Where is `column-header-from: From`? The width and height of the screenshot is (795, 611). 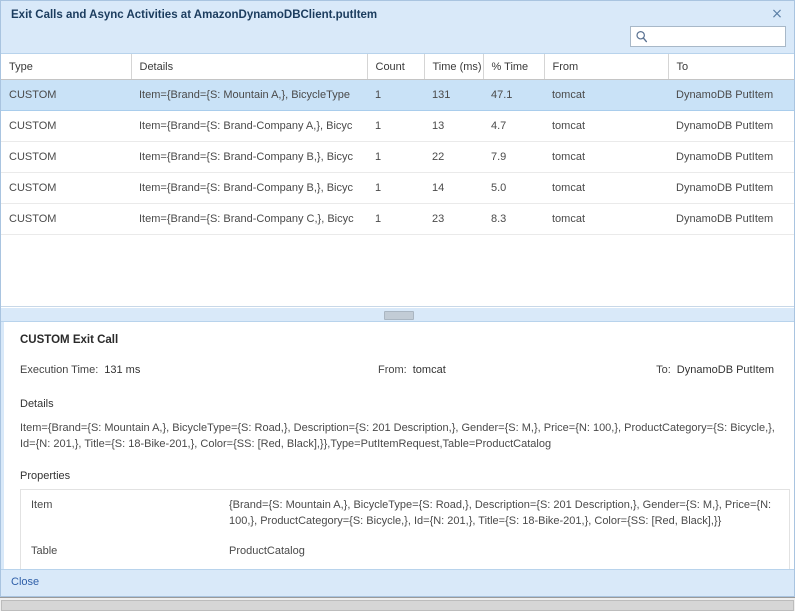
column-header-from: From is located at coordinates (606, 67).